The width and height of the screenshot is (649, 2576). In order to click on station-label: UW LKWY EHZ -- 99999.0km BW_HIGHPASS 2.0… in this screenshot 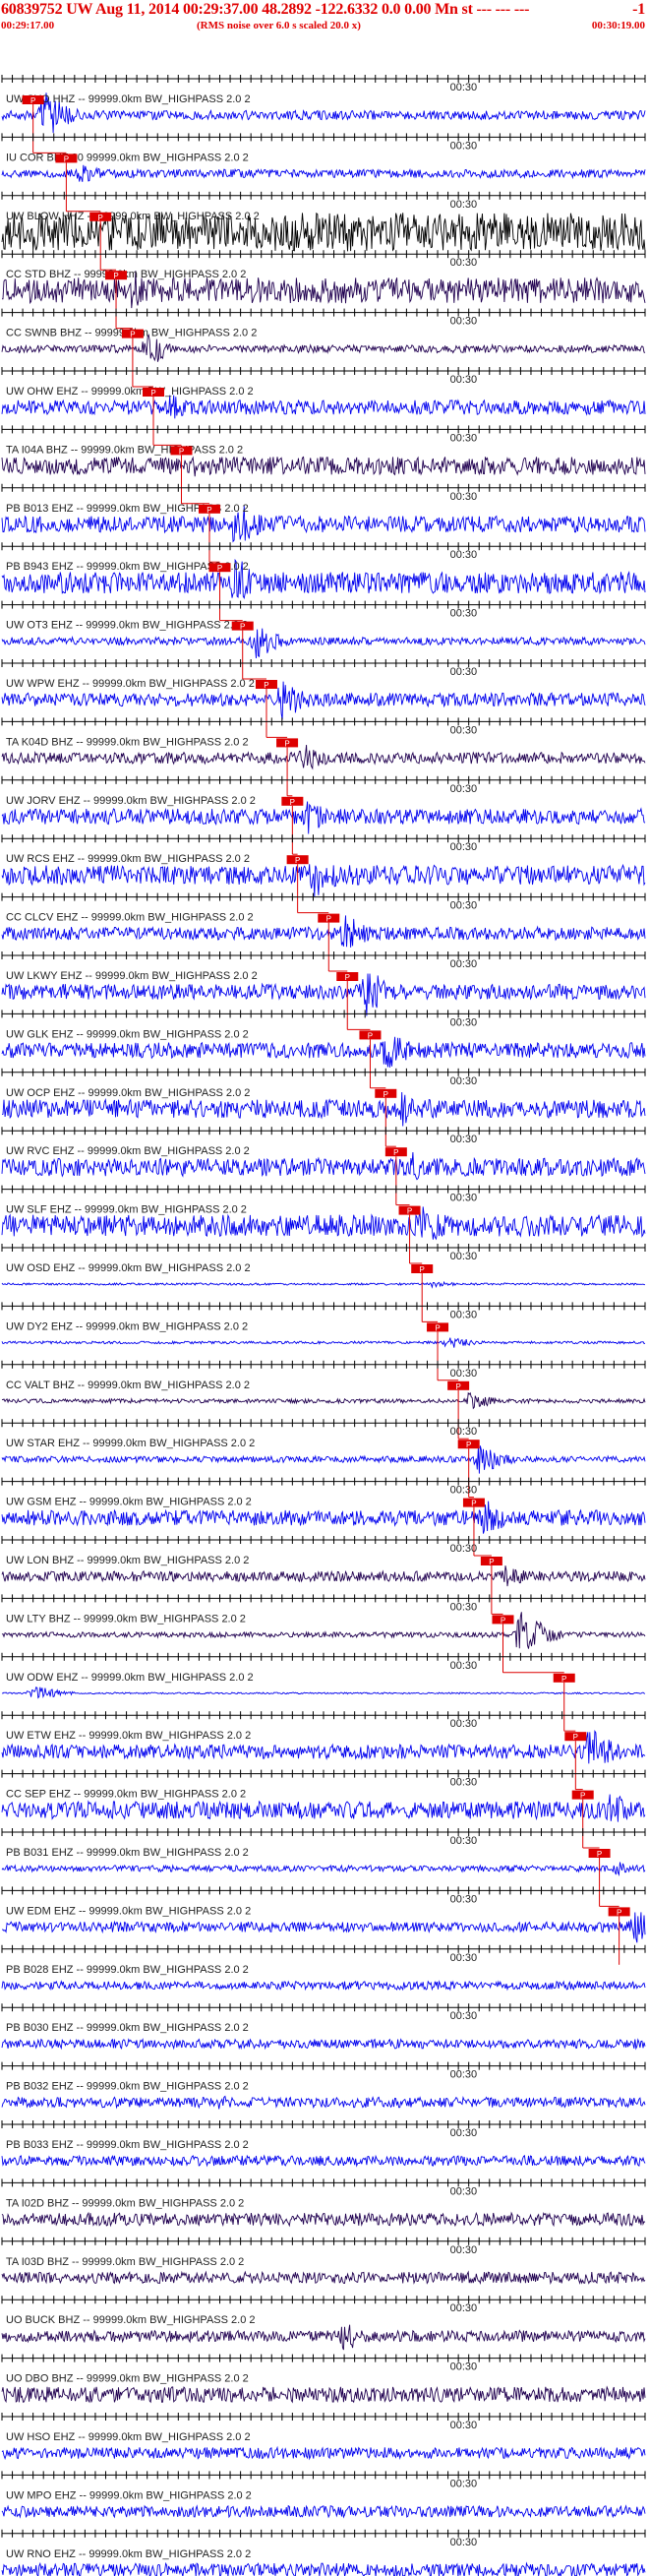, I will do `click(132, 976)`.